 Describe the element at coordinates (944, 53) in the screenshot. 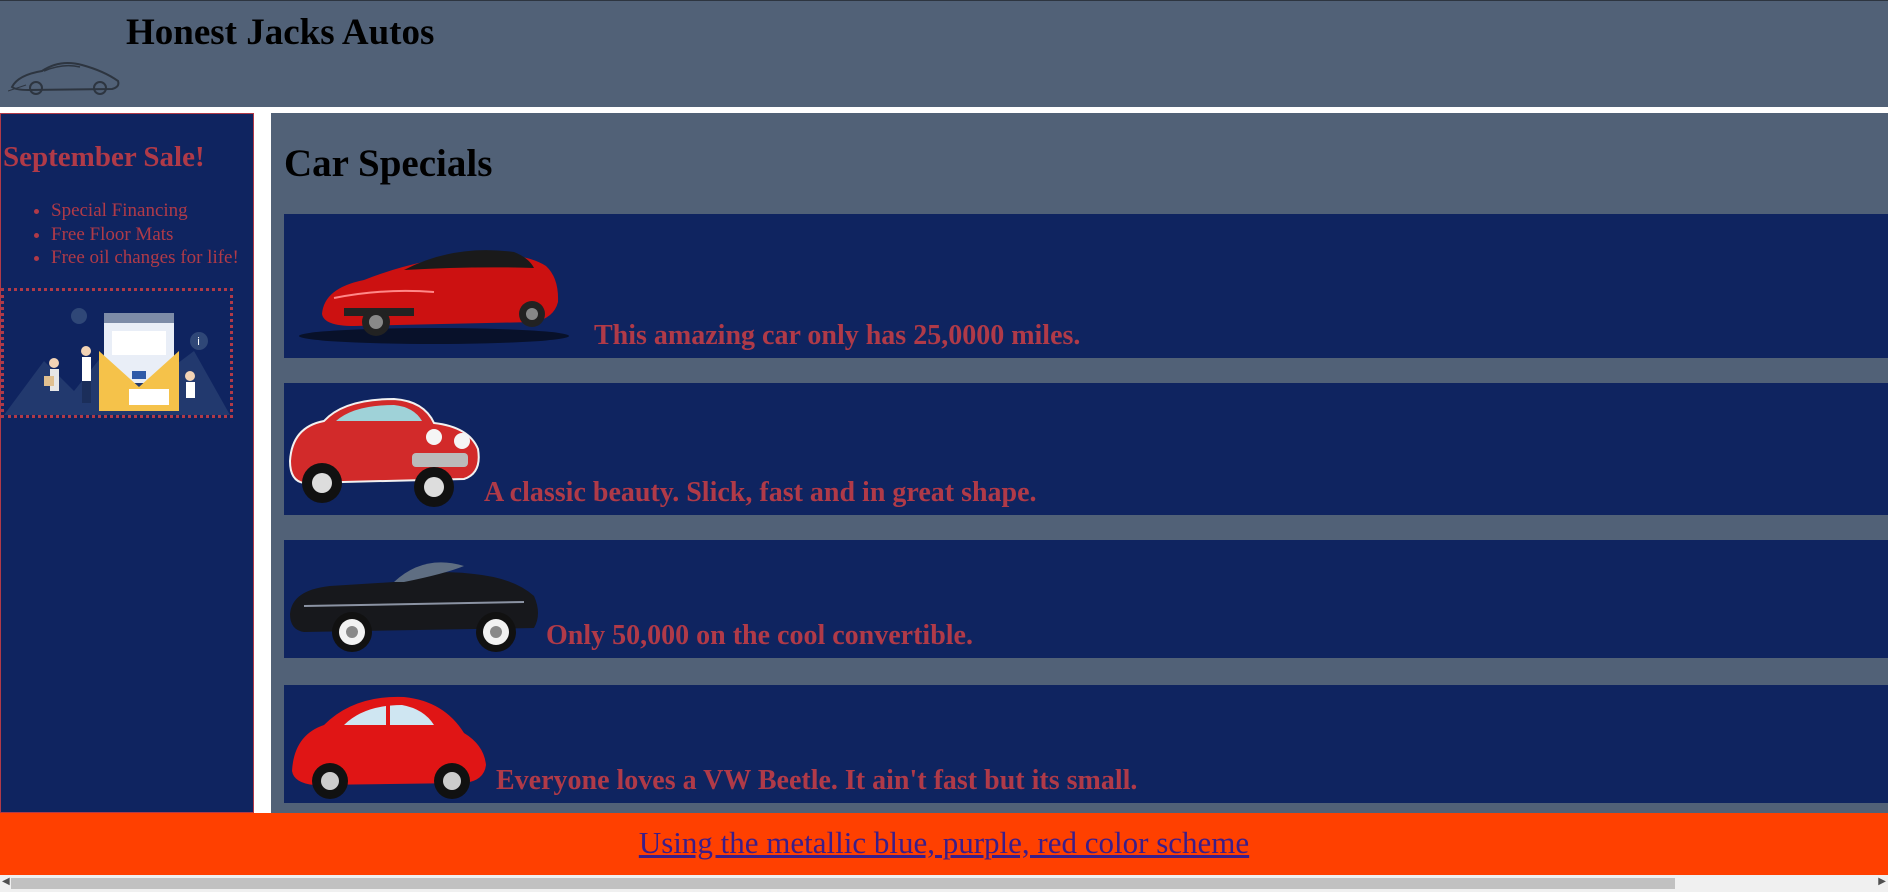

I see `site-header: Honest Jacks Autos` at that location.